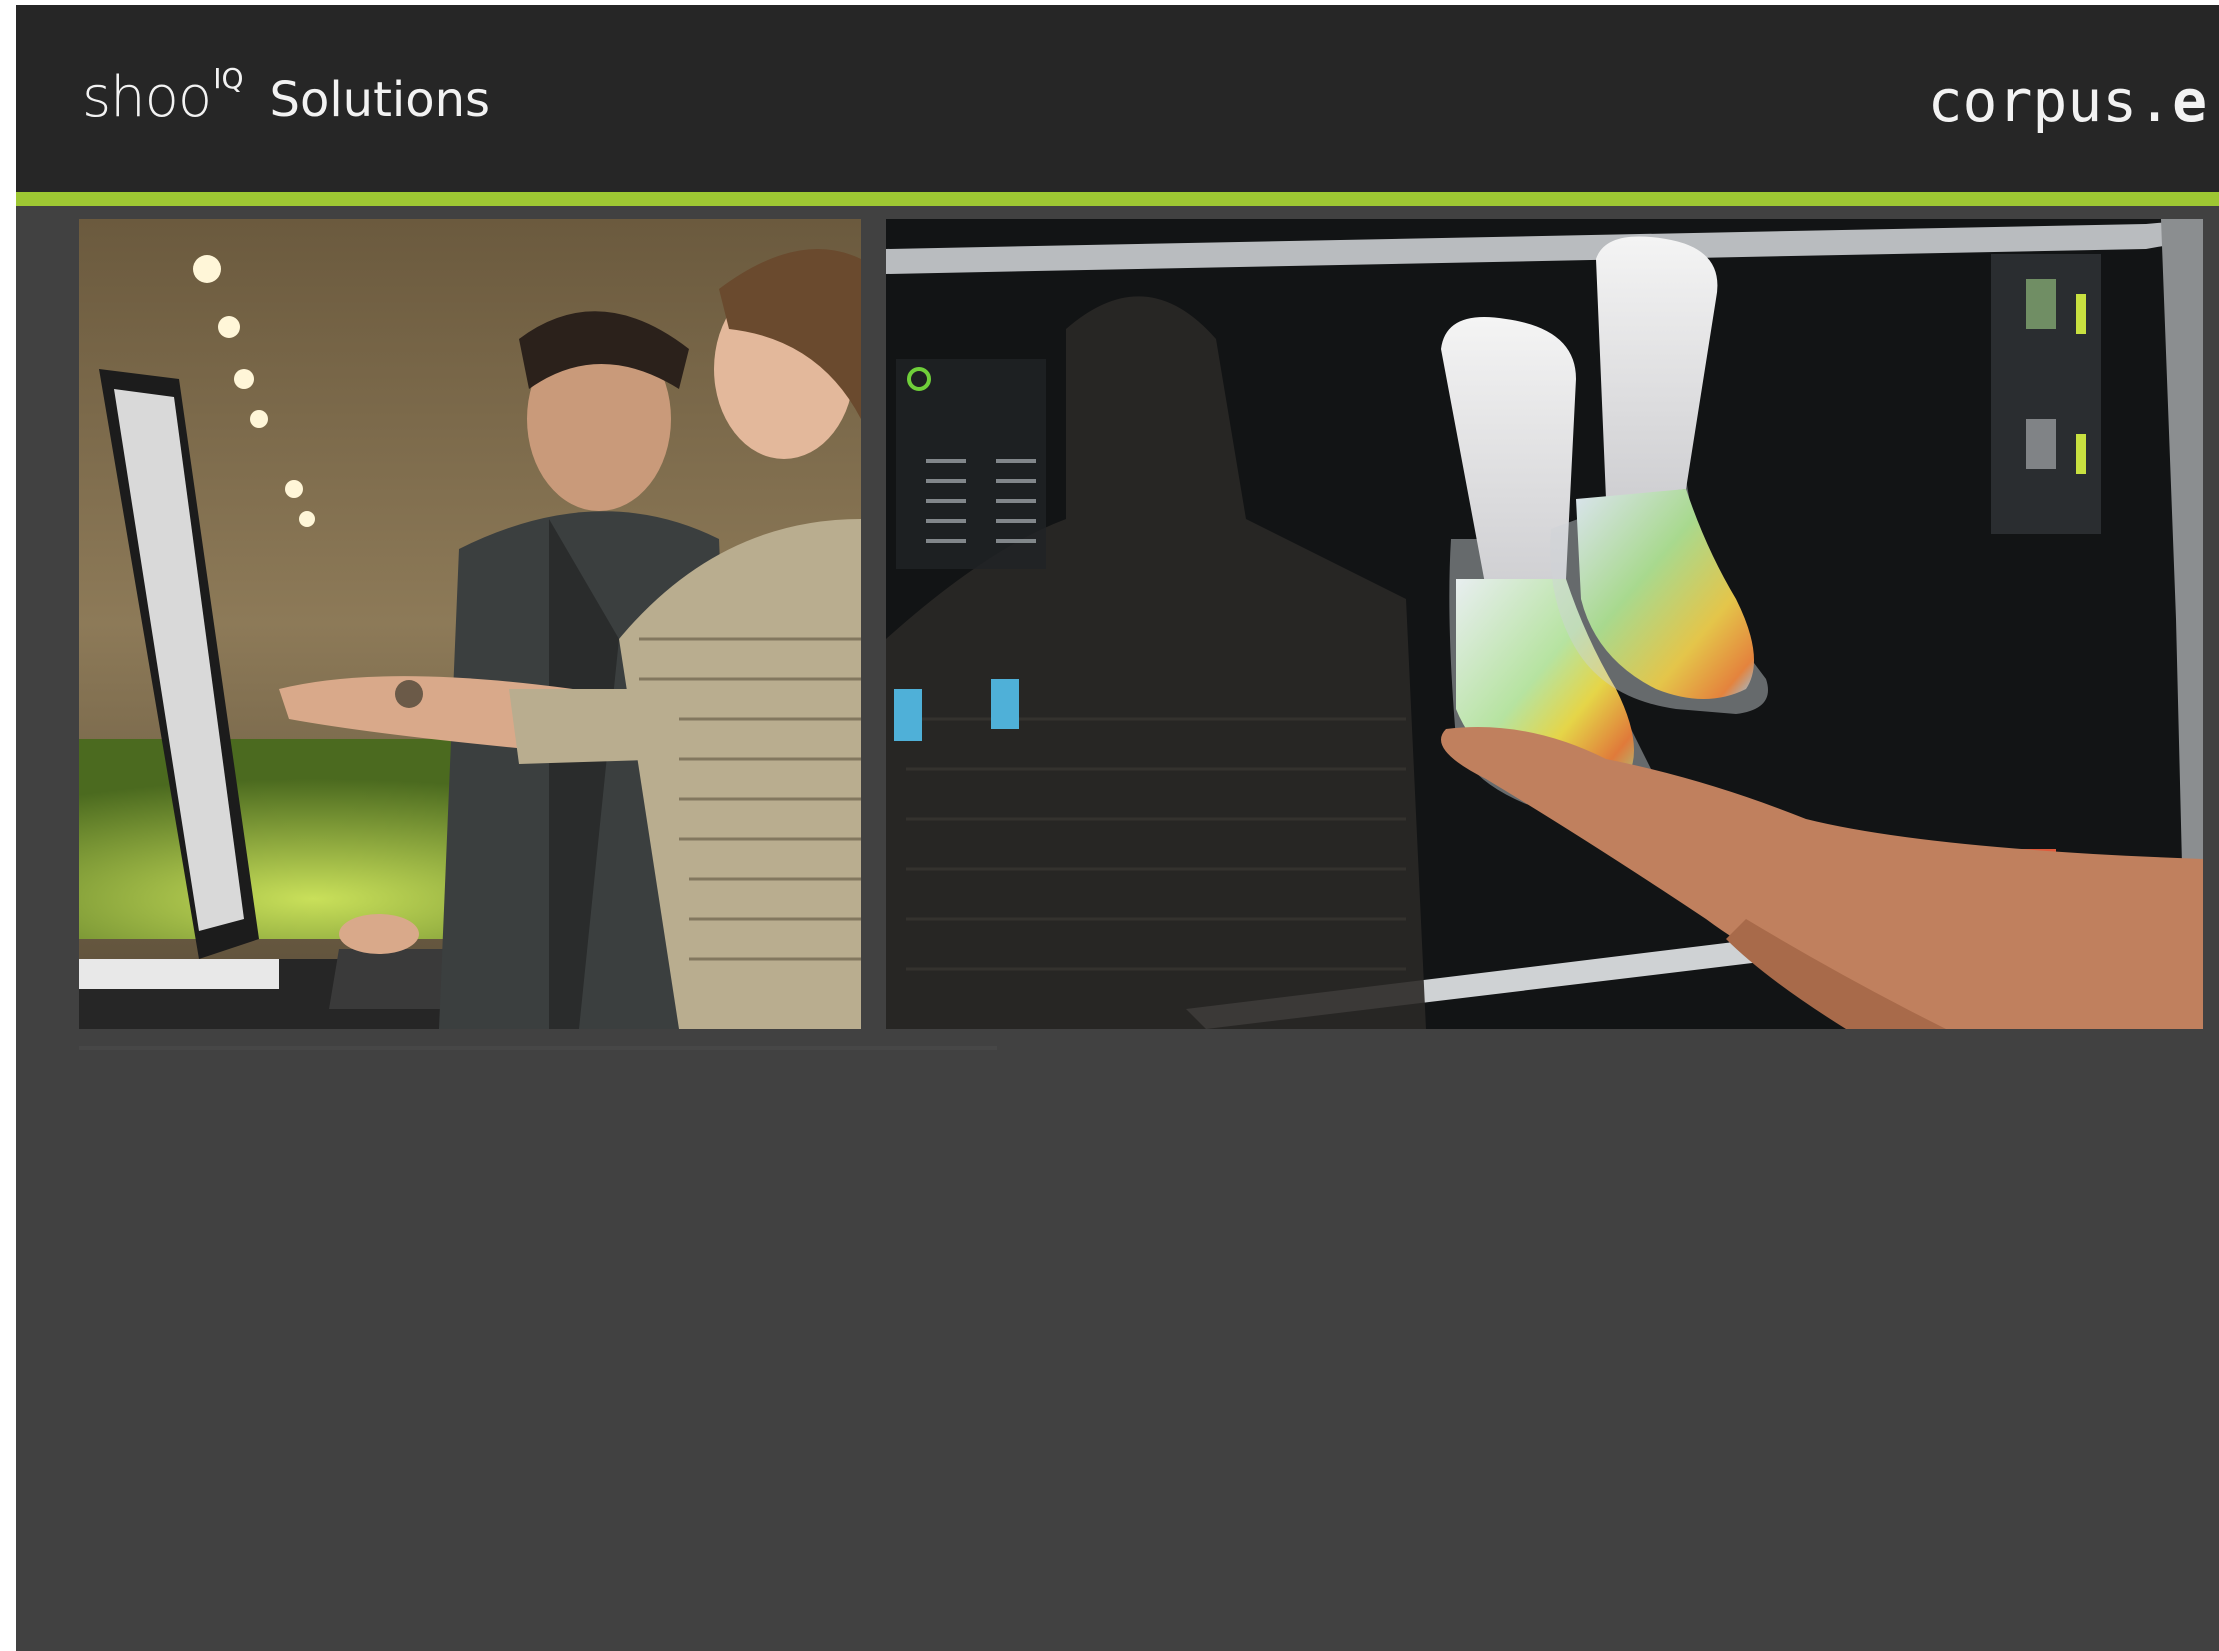 The height and width of the screenshot is (1651, 2219). Describe the element at coordinates (228, 78) in the screenshot. I see `logo-superscript: IQ` at that location.